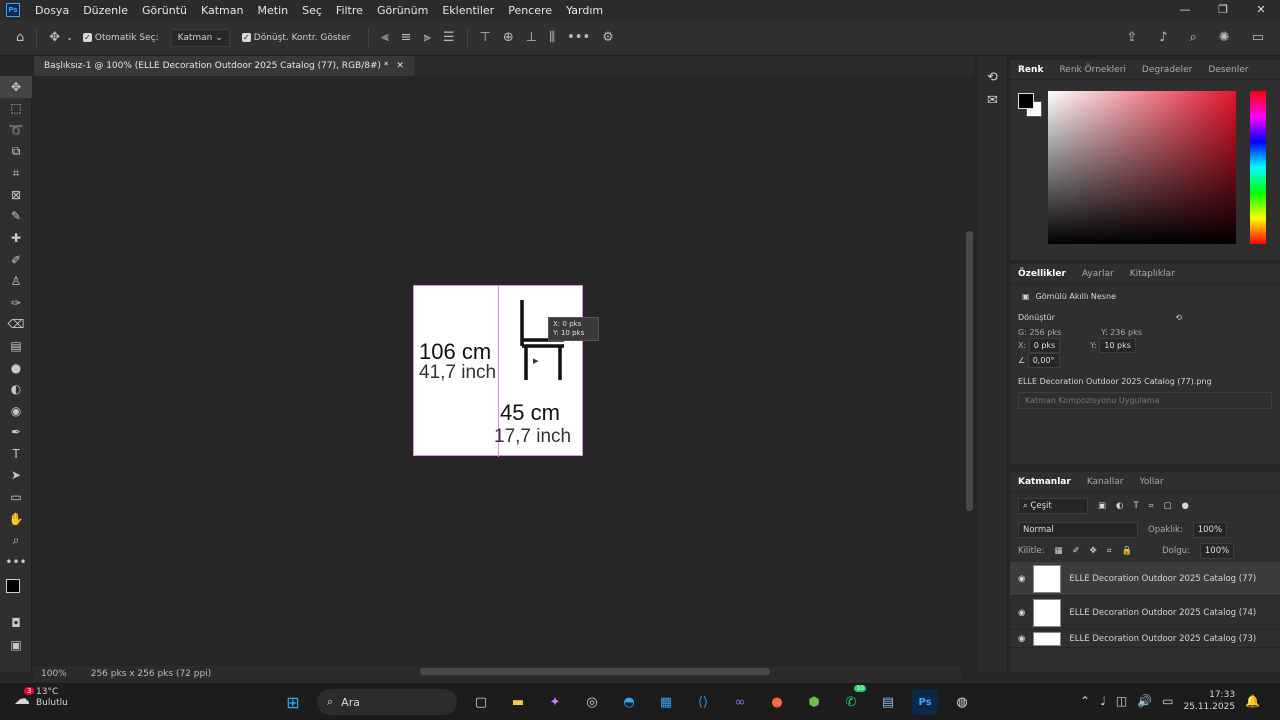  What do you see at coordinates (555, 702) in the screenshot?
I see `copilot-icon: ✦` at bounding box center [555, 702].